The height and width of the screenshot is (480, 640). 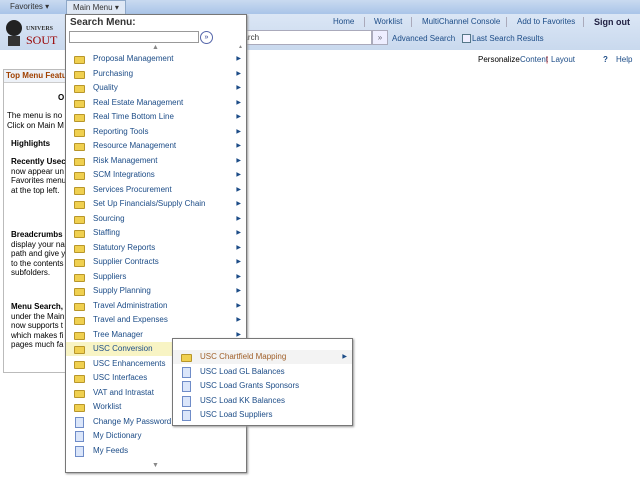 What do you see at coordinates (242, 371) in the screenshot?
I see `menu-item-label: USC Load GL Balances` at bounding box center [242, 371].